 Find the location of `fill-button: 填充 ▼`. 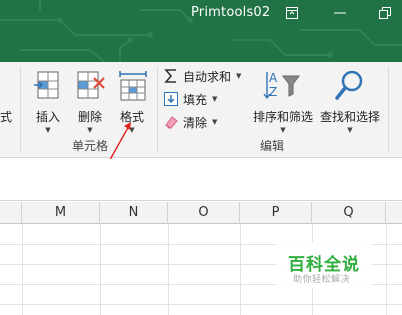

fill-button: 填充 ▼ is located at coordinates (190, 99).